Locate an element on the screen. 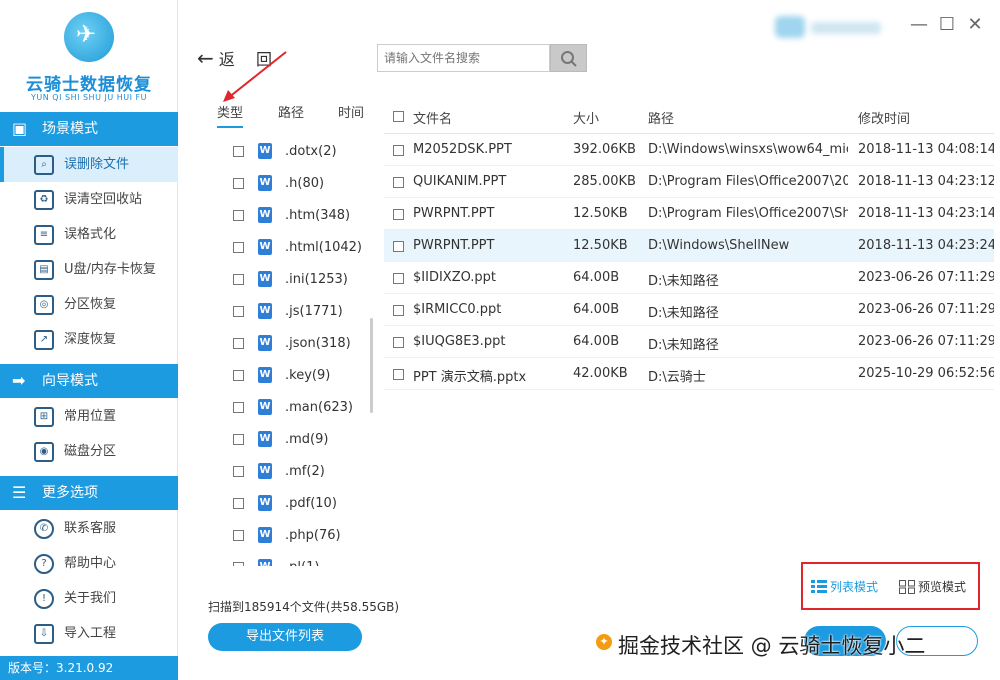 The height and width of the screenshot is (680, 1000). type-list-item: W .htm(348) is located at coordinates (293, 216).